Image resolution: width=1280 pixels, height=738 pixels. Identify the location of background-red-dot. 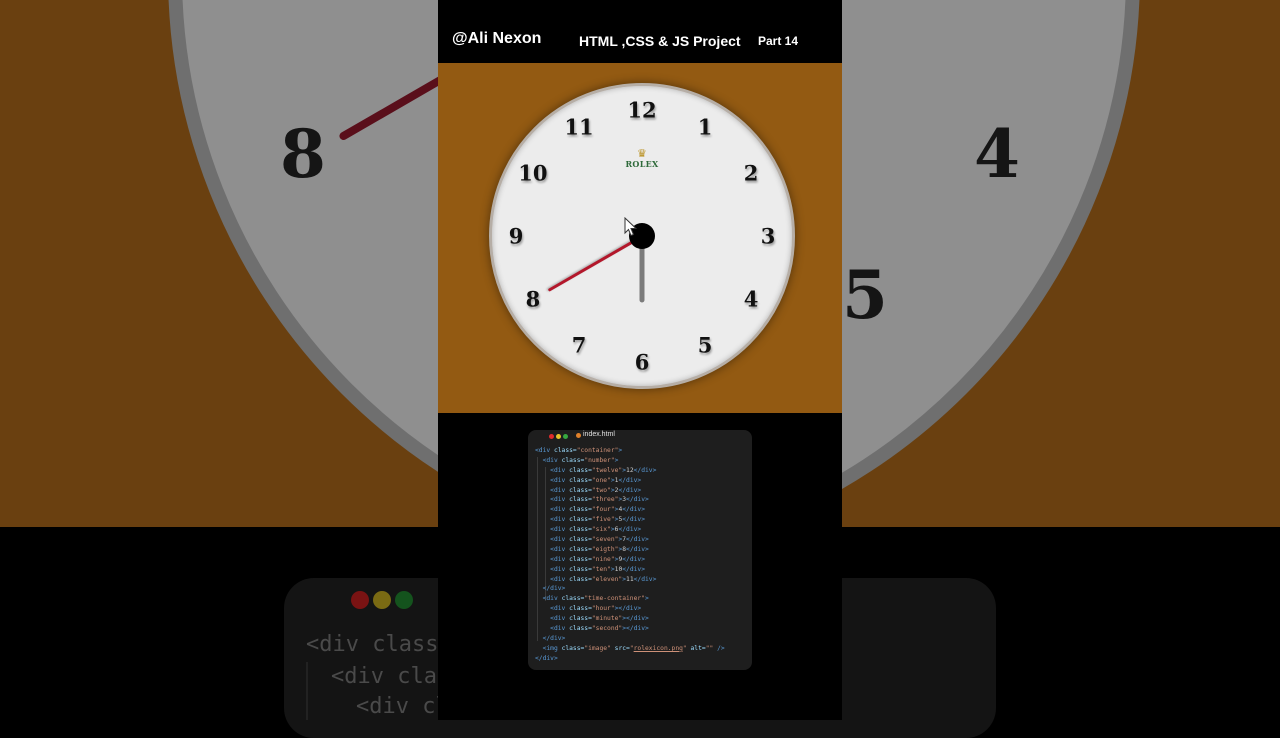
(360, 600).